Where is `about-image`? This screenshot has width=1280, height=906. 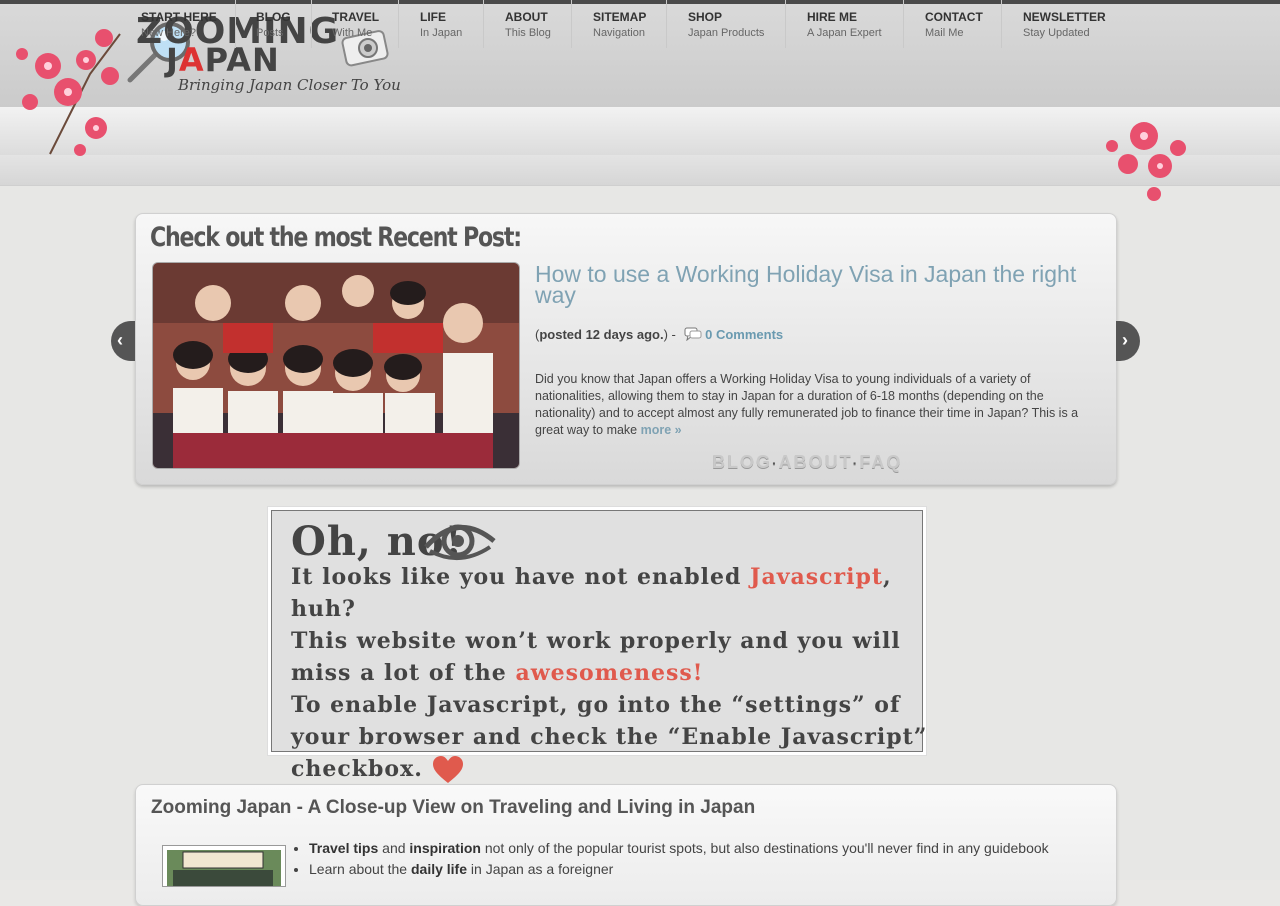
about-image is located at coordinates (224, 866).